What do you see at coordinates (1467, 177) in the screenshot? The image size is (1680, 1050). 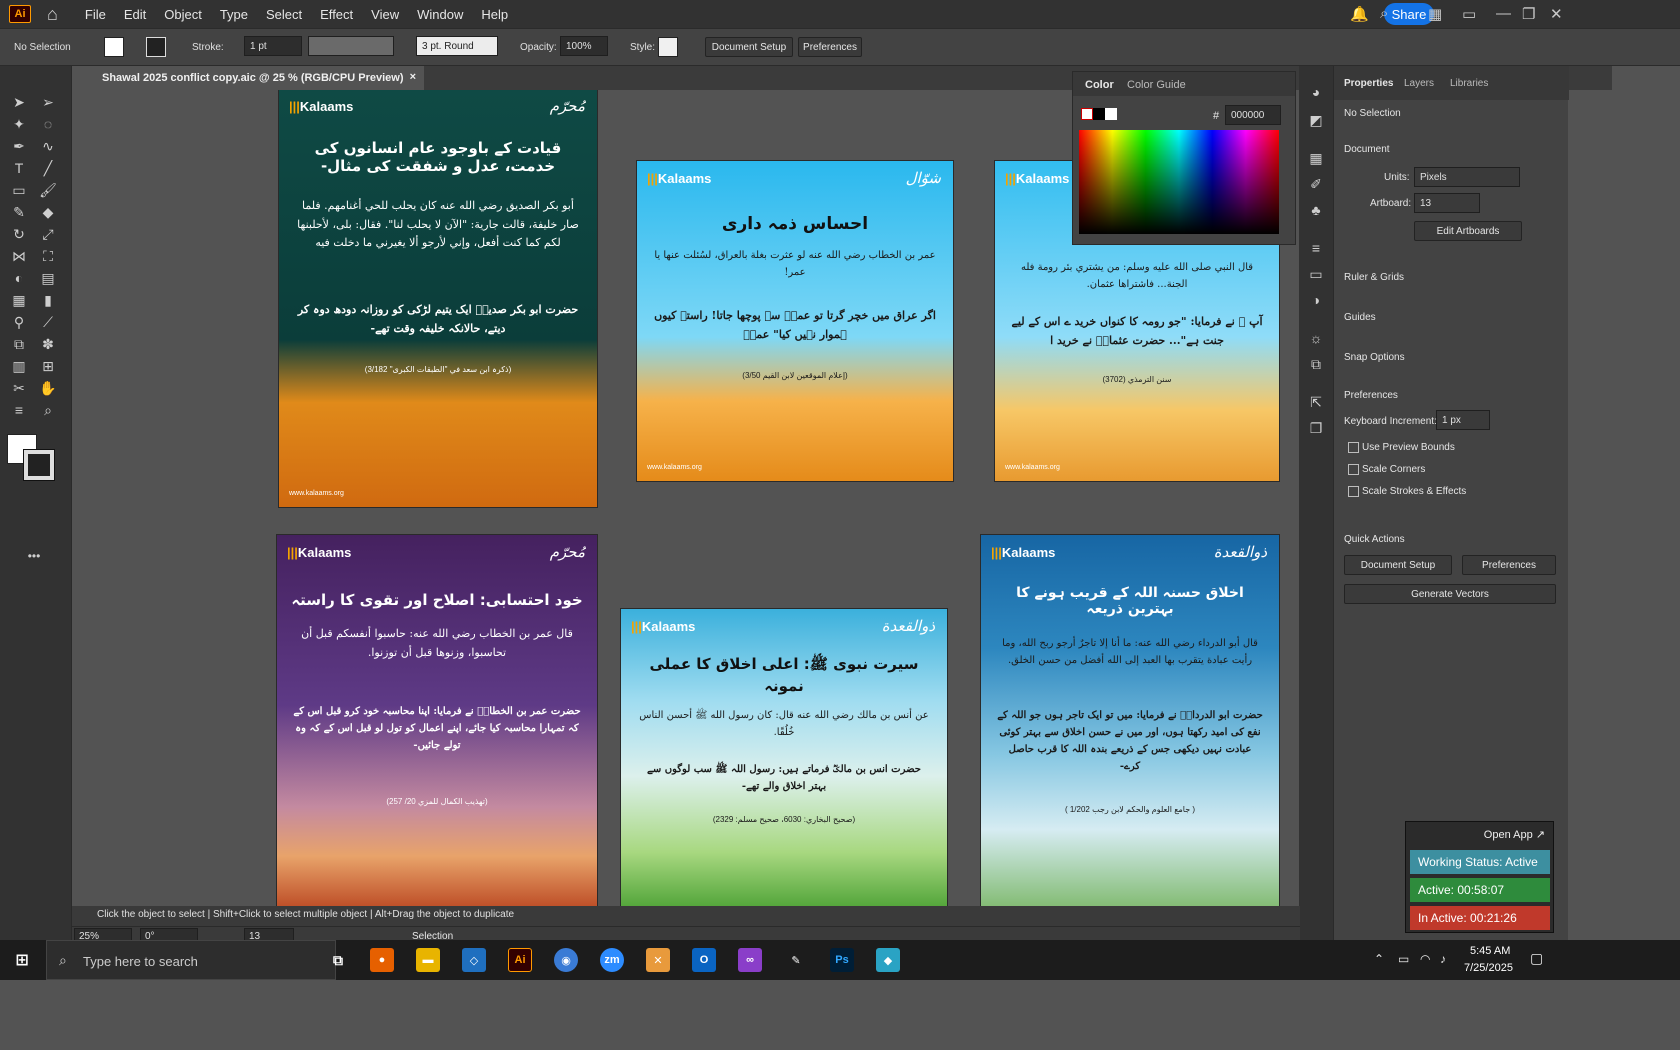 I see `units-dropdown: Pixels` at bounding box center [1467, 177].